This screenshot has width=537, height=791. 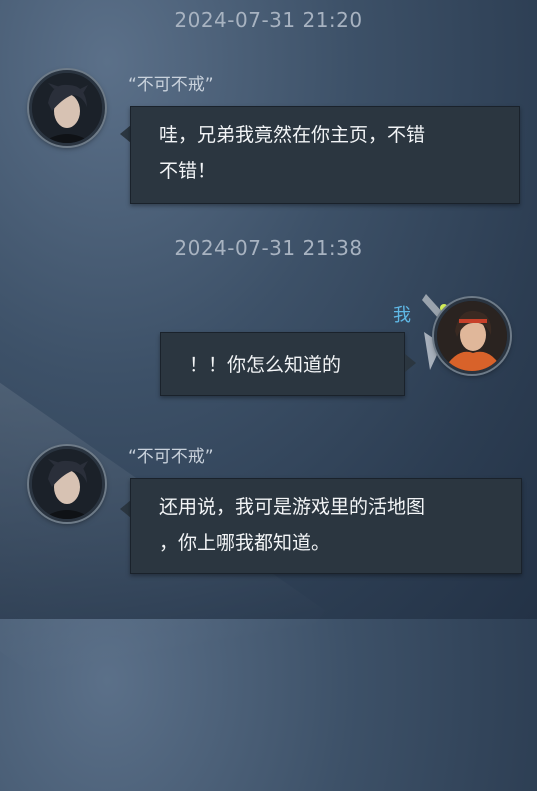 What do you see at coordinates (402, 315) in the screenshot?
I see `my-name: 我` at bounding box center [402, 315].